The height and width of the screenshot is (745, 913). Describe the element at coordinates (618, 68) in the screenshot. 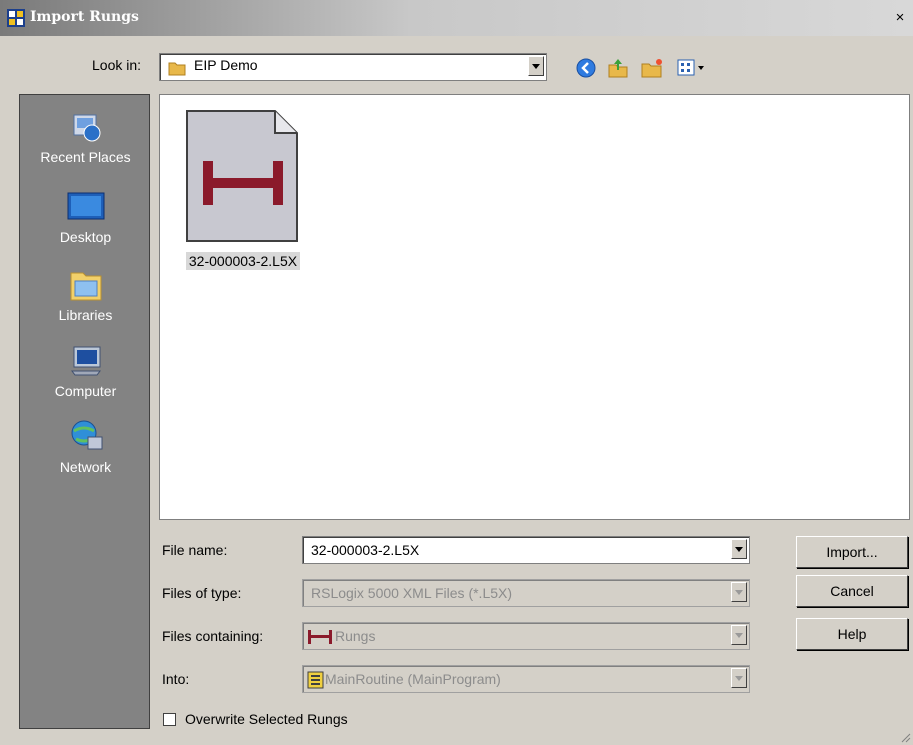

I see `up-folder-icon` at that location.